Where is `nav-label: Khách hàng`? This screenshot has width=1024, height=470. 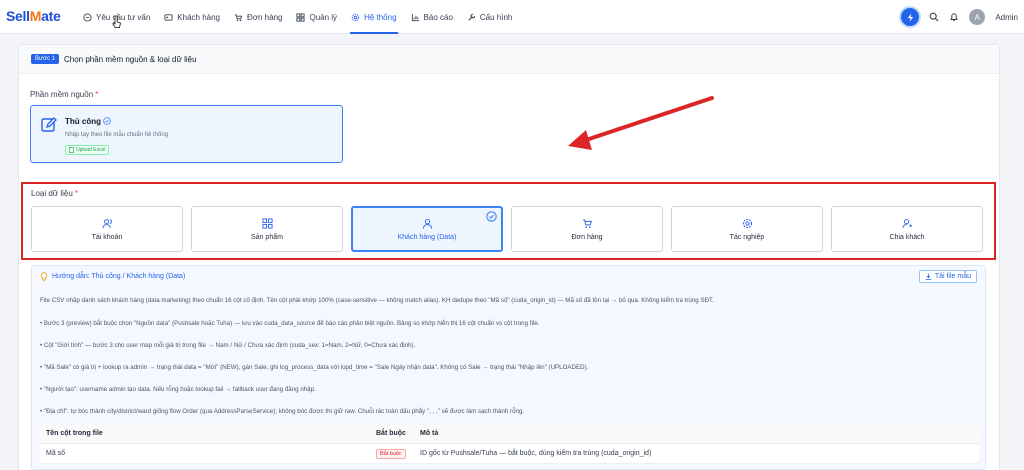
nav-label: Khách hàng is located at coordinates (198, 17).